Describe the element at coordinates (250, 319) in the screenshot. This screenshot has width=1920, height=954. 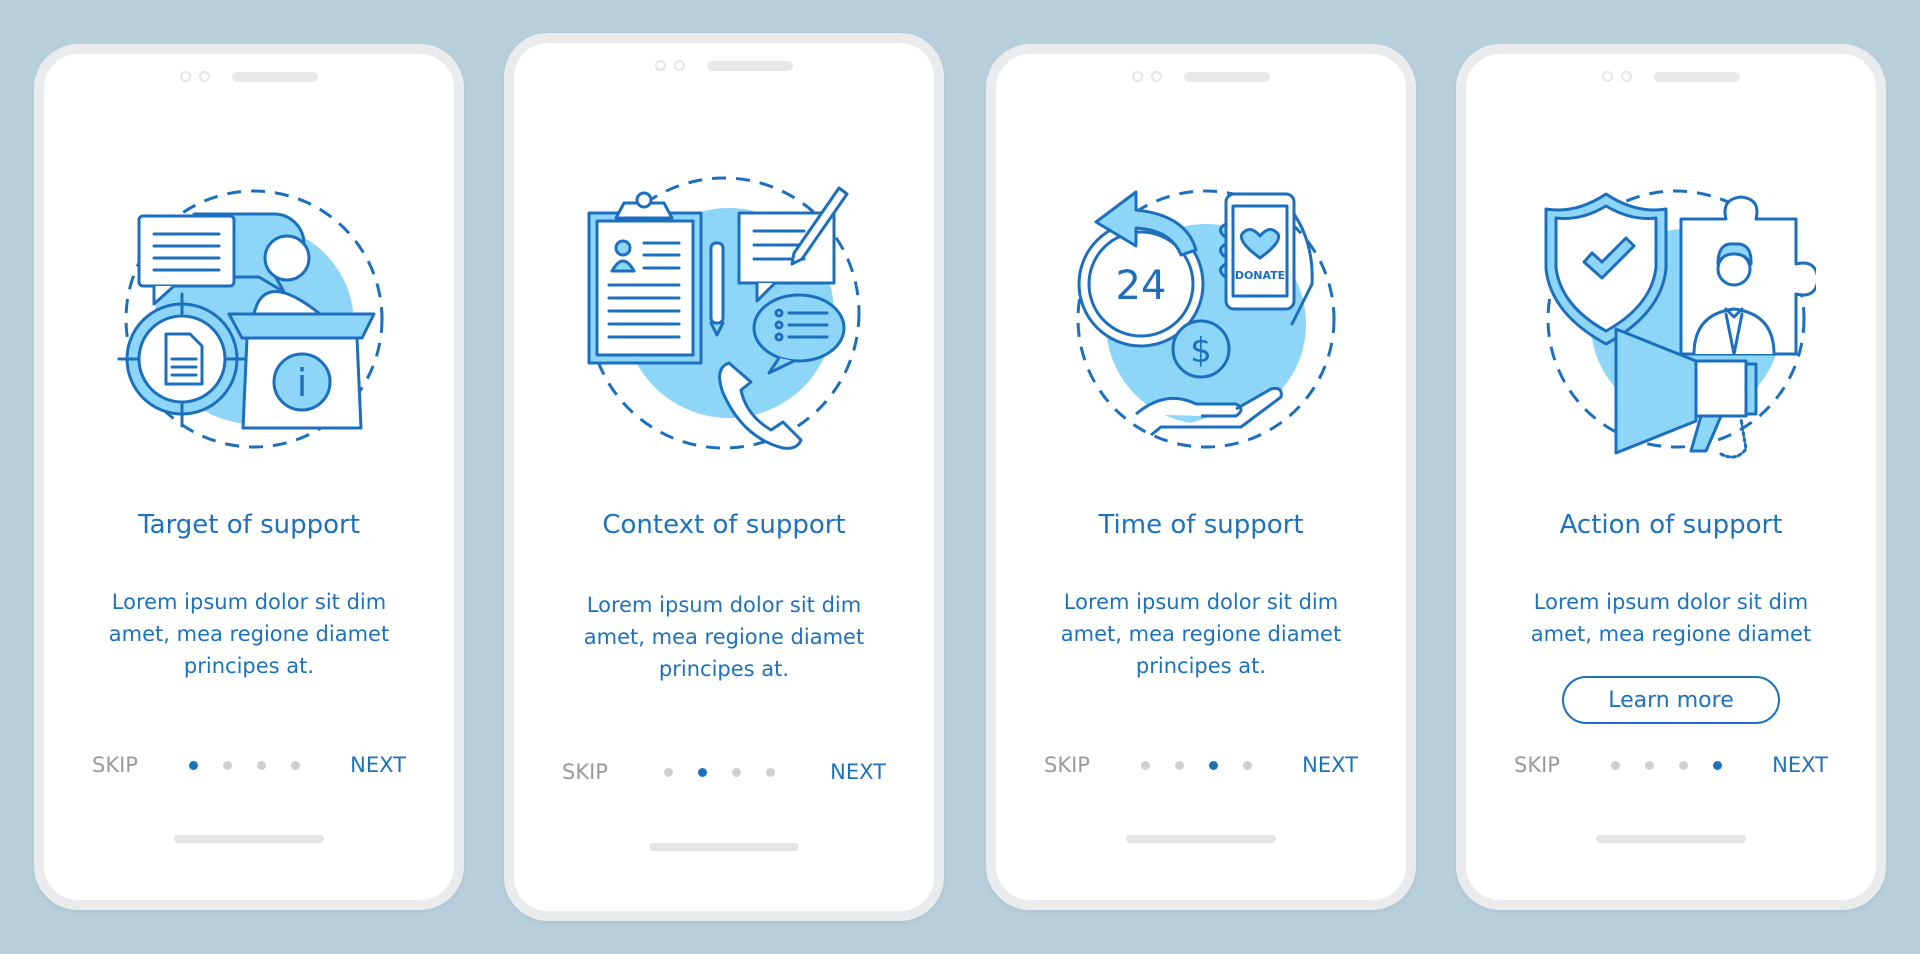
I see `support-podium-target-icon: i` at that location.